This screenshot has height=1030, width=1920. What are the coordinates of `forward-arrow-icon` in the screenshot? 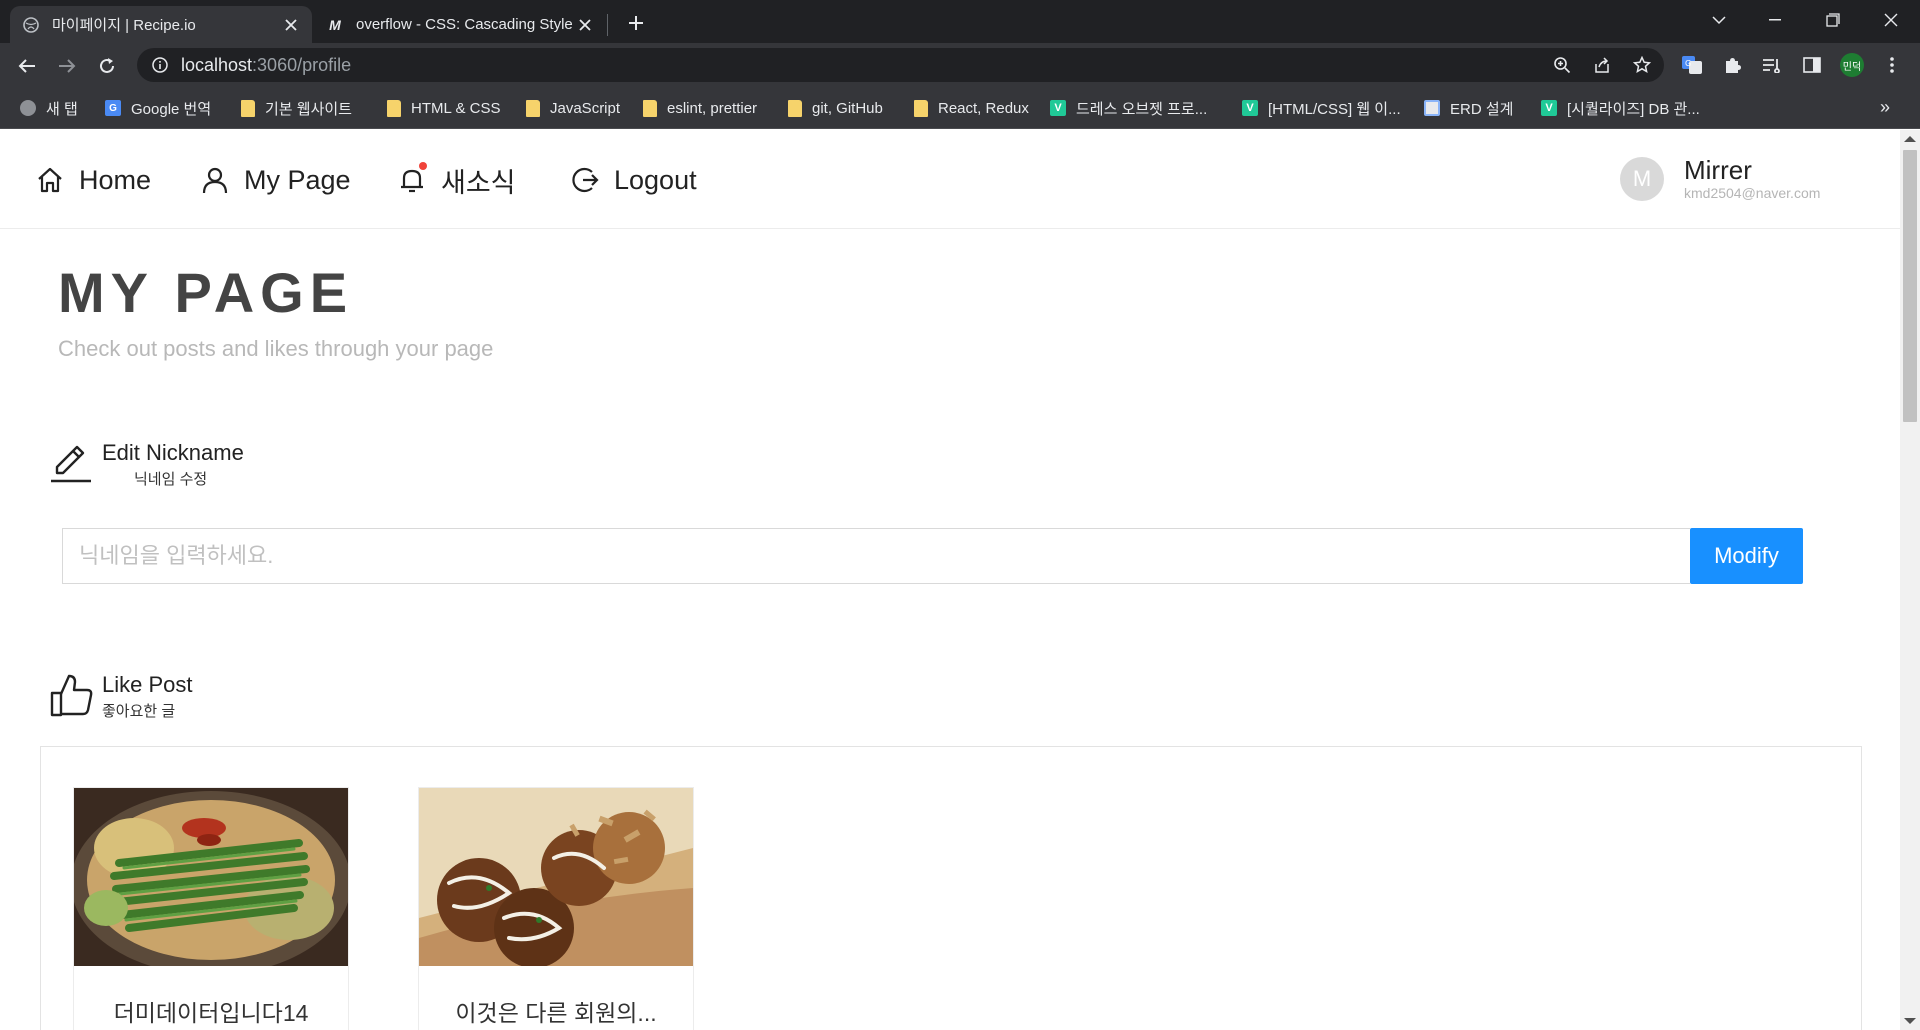 It's located at (67, 66).